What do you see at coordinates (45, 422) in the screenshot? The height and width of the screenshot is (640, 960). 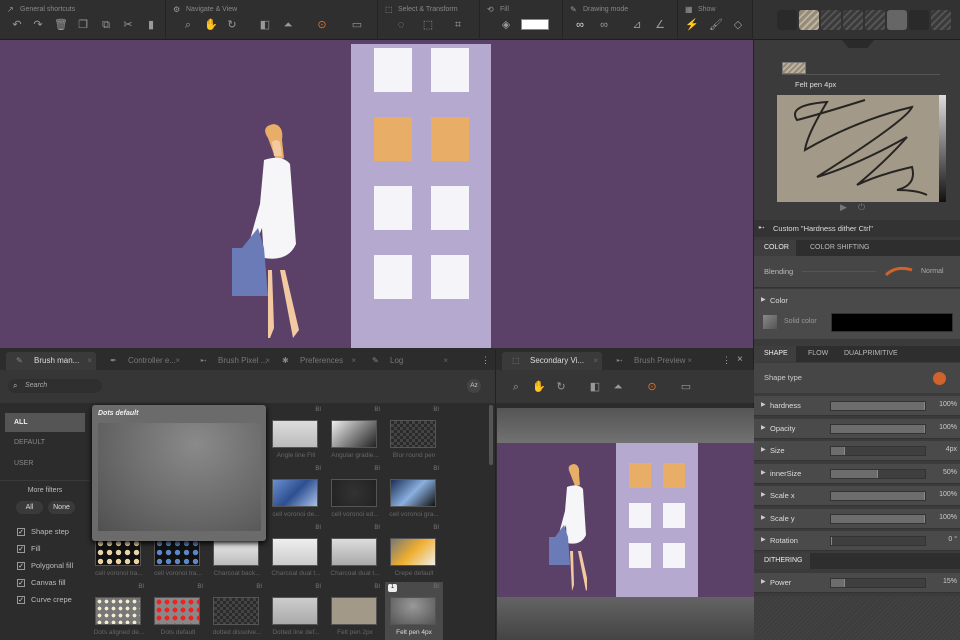 I see `category-all: ALL` at bounding box center [45, 422].